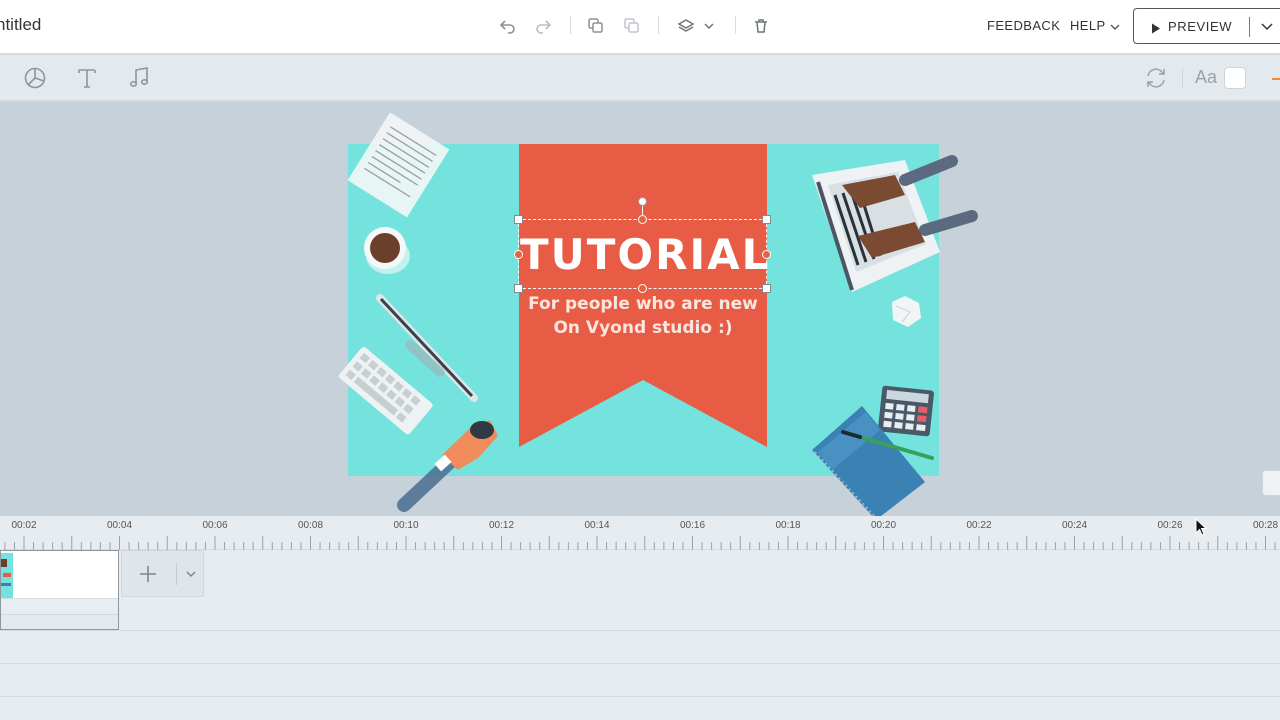  I want to click on preview-label: PREVIEW, so click(1200, 26).